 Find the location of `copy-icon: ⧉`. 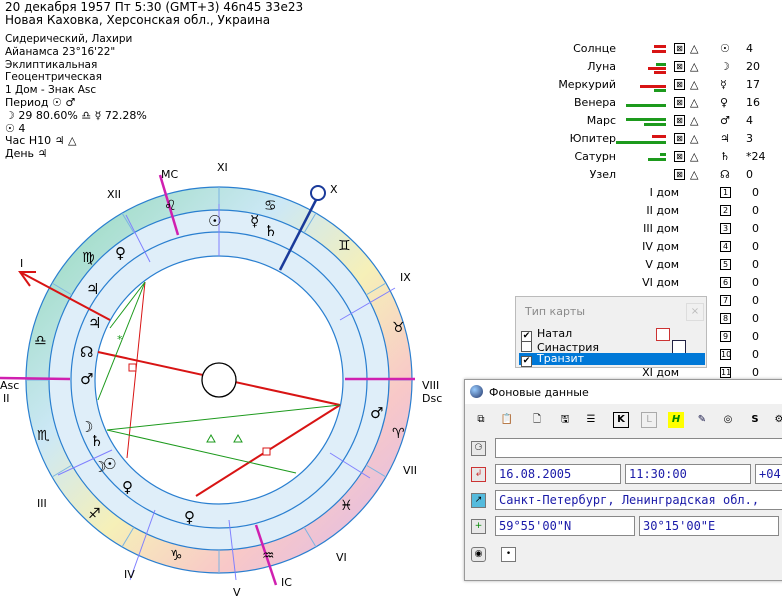

copy-icon: ⧉ is located at coordinates (481, 420).